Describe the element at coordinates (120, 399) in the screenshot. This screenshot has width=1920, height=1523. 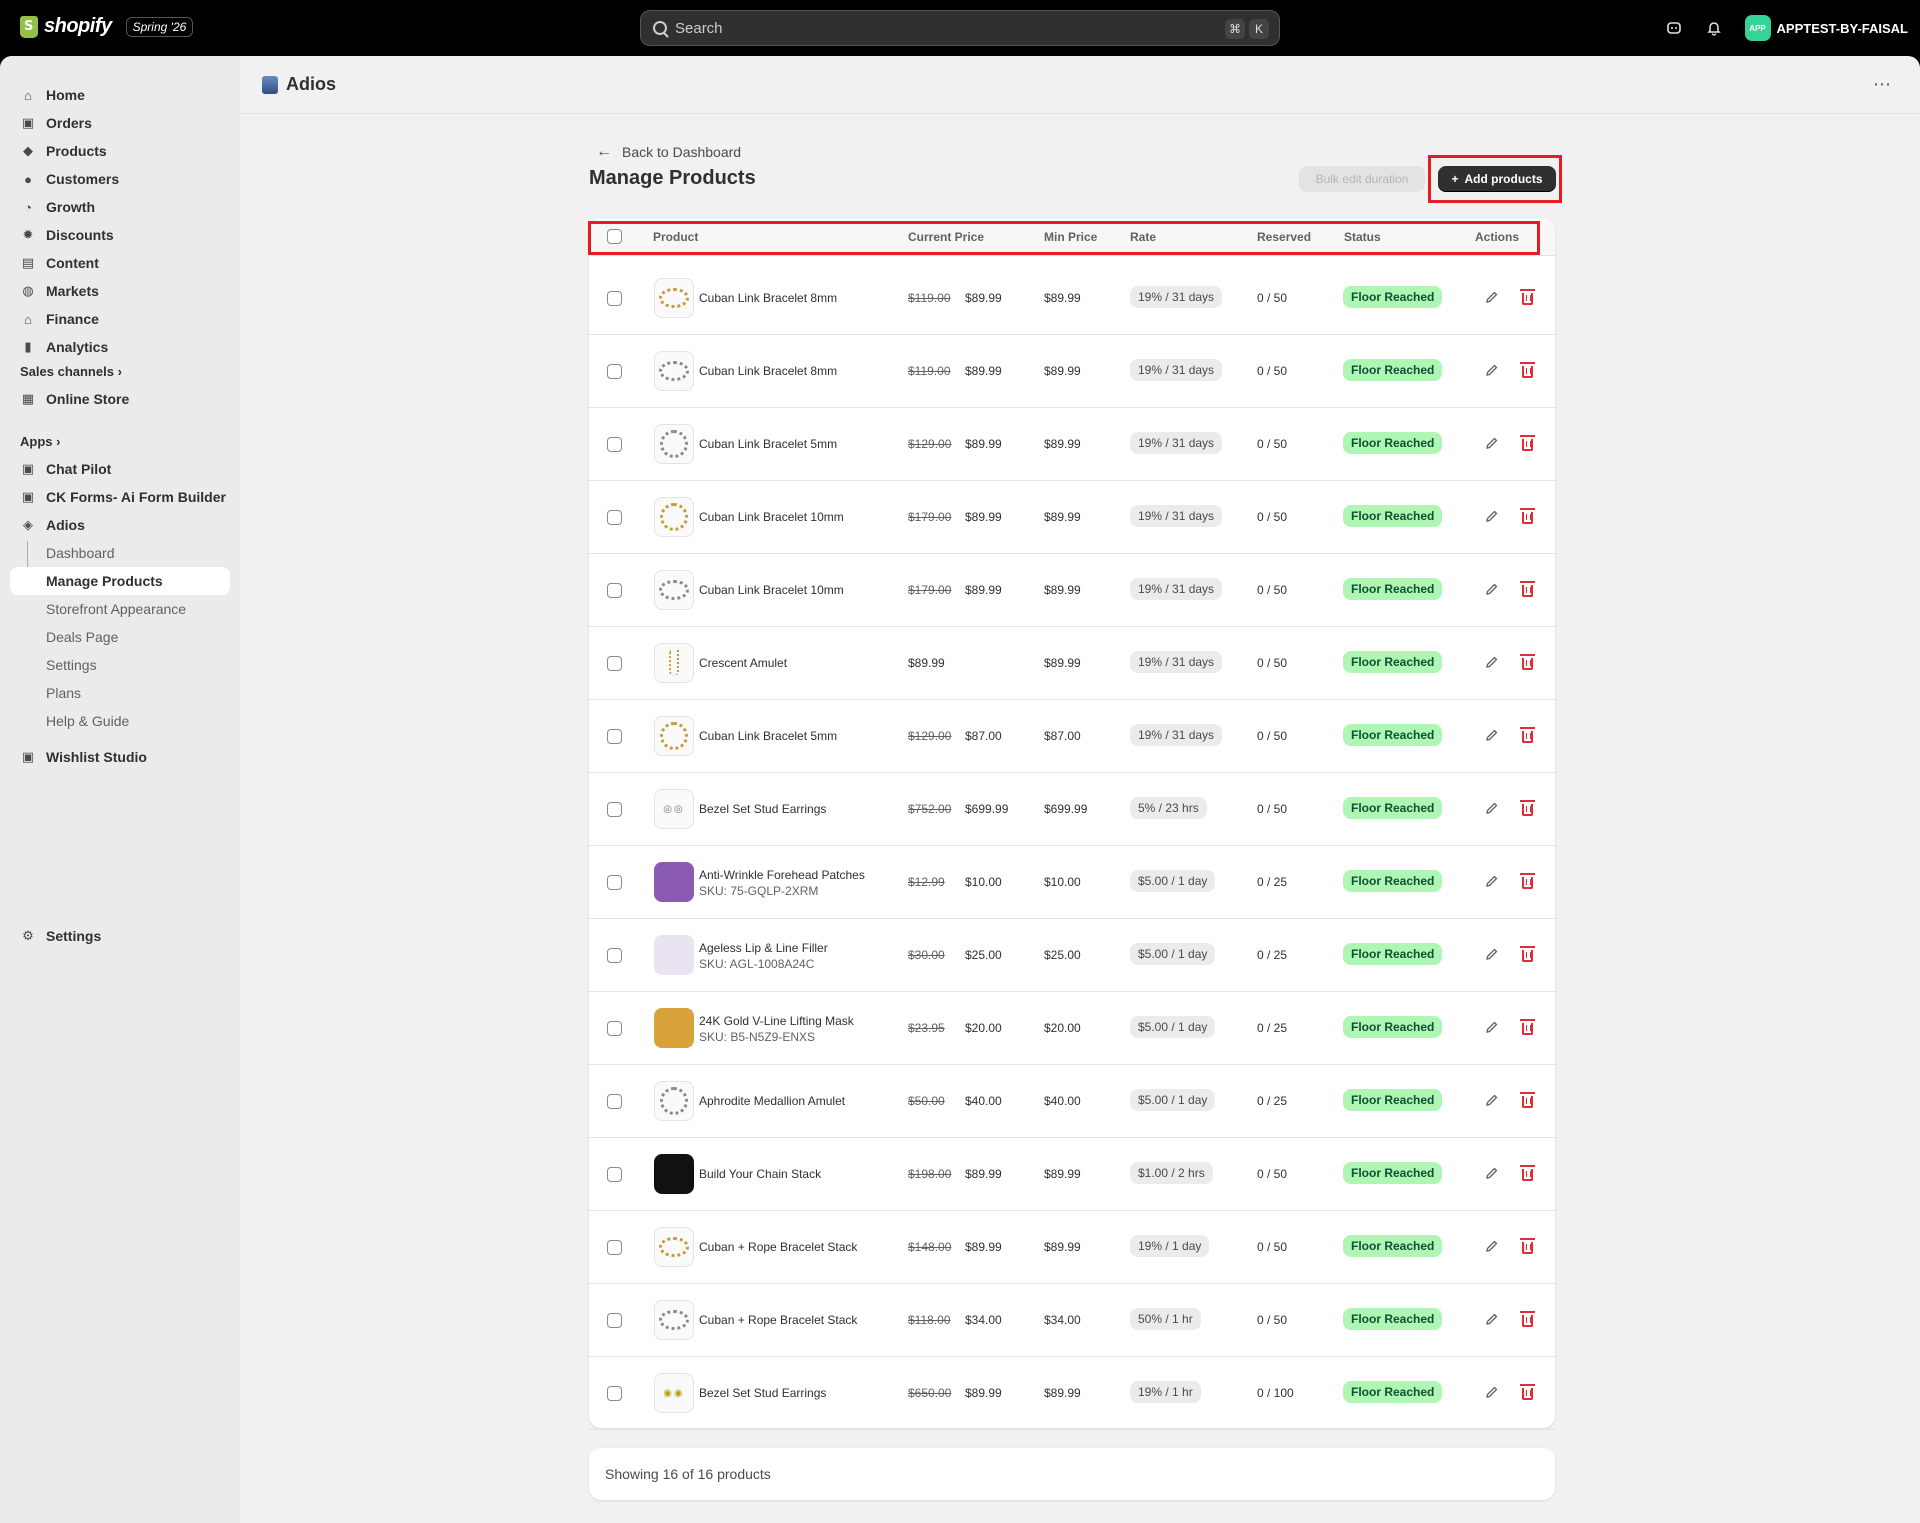
I see `sidebar-item-online-store: ▦ Online Store` at that location.